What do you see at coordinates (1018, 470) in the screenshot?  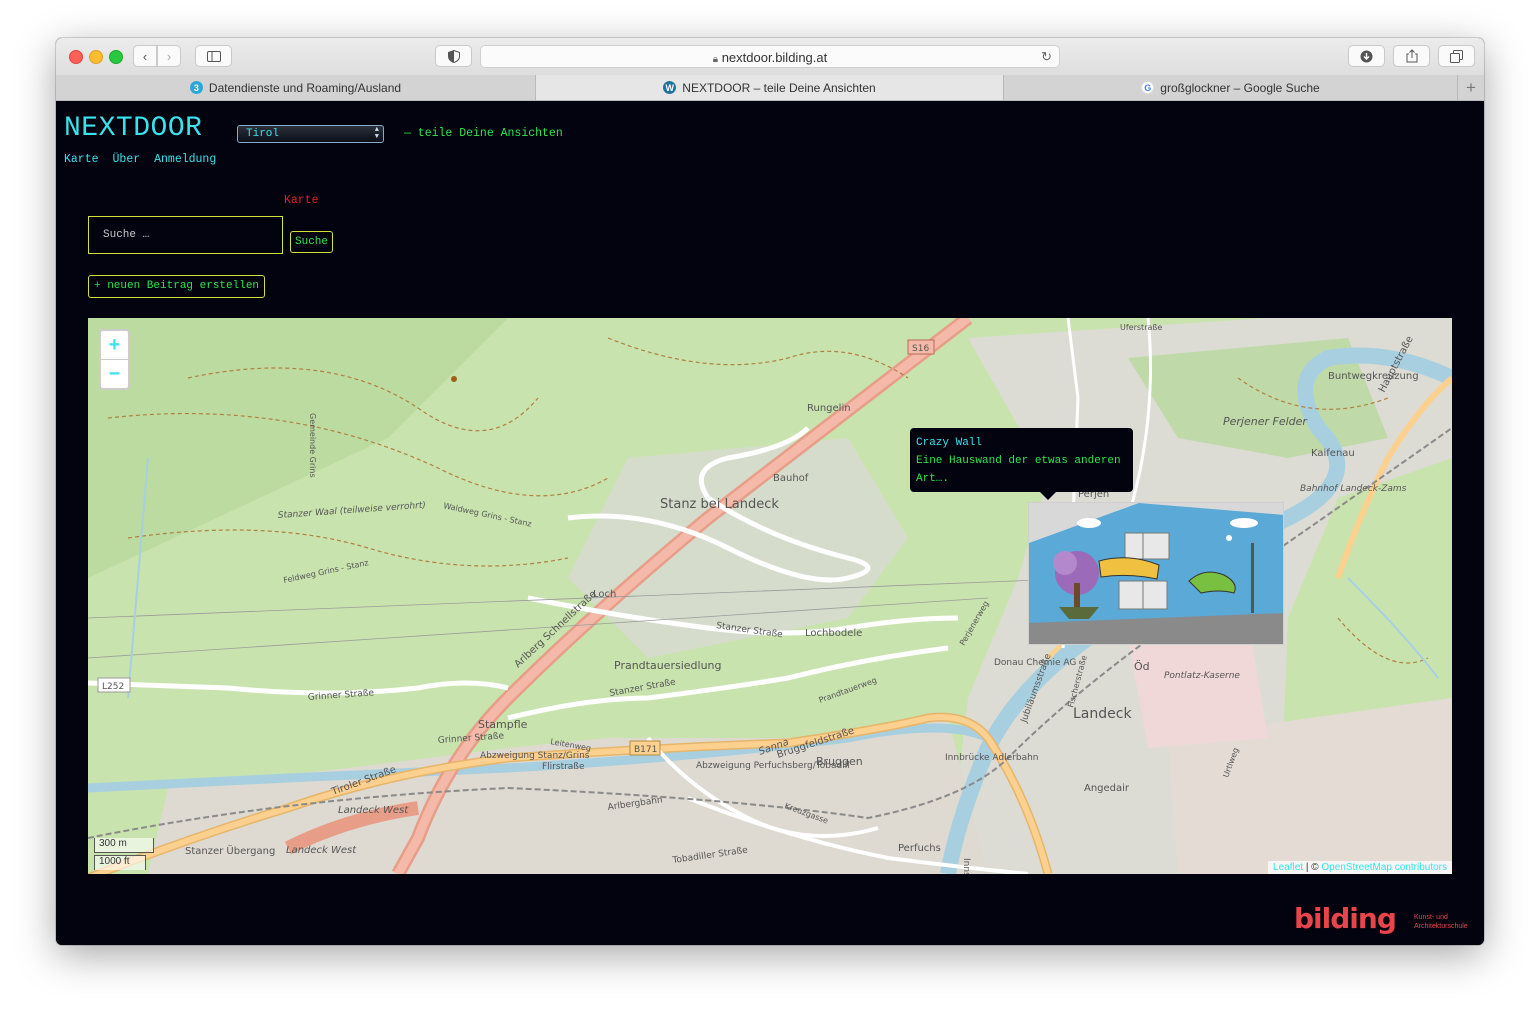 I see `popup-description: Eine Hauswand der etwas anderen Art….` at bounding box center [1018, 470].